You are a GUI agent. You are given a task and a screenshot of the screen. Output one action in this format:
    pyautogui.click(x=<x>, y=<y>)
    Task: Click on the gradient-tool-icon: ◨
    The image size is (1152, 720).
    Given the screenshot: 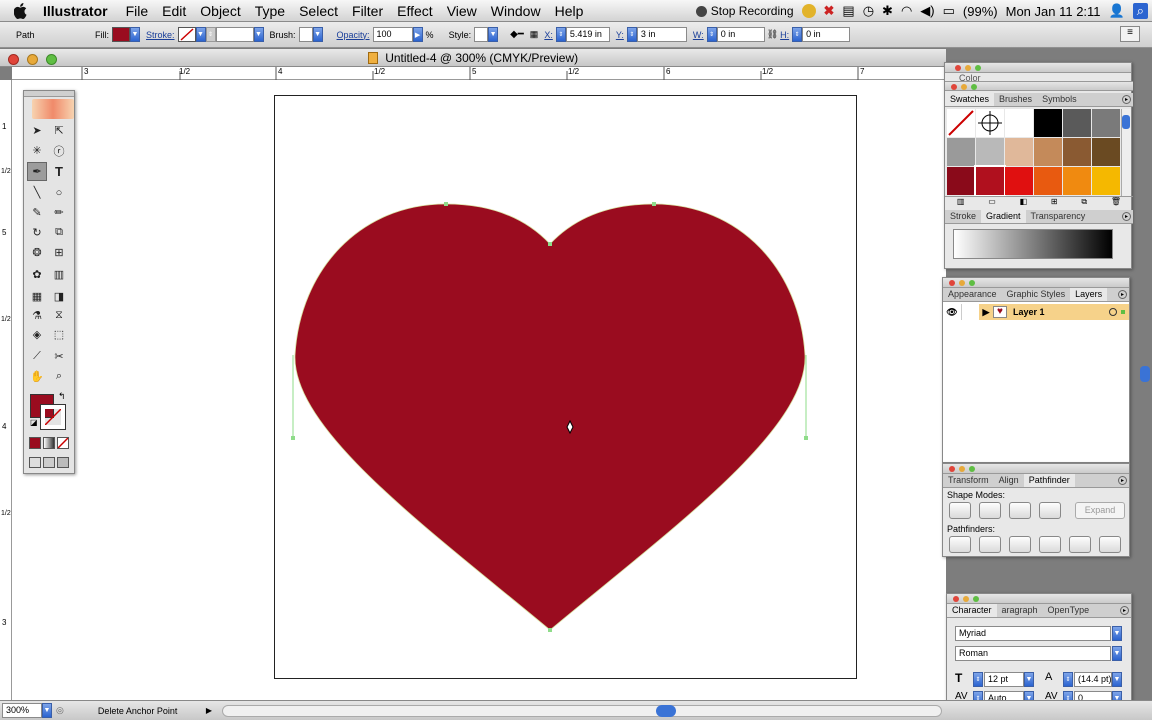 What is the action you would take?
    pyautogui.click(x=59, y=296)
    